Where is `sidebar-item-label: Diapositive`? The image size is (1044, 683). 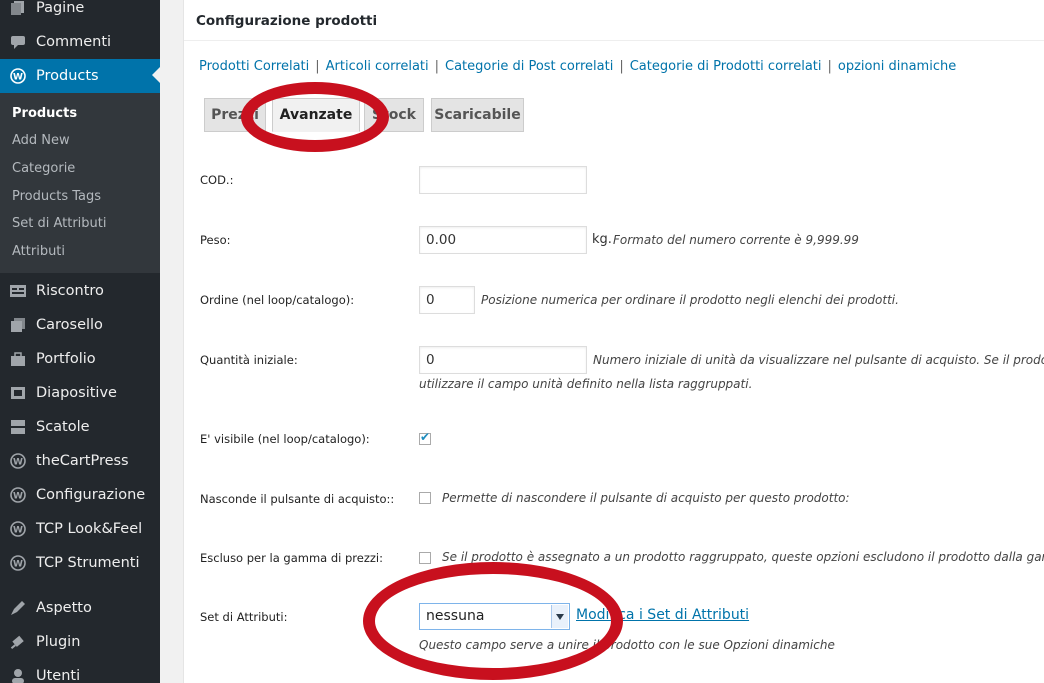 sidebar-item-label: Diapositive is located at coordinates (76, 393).